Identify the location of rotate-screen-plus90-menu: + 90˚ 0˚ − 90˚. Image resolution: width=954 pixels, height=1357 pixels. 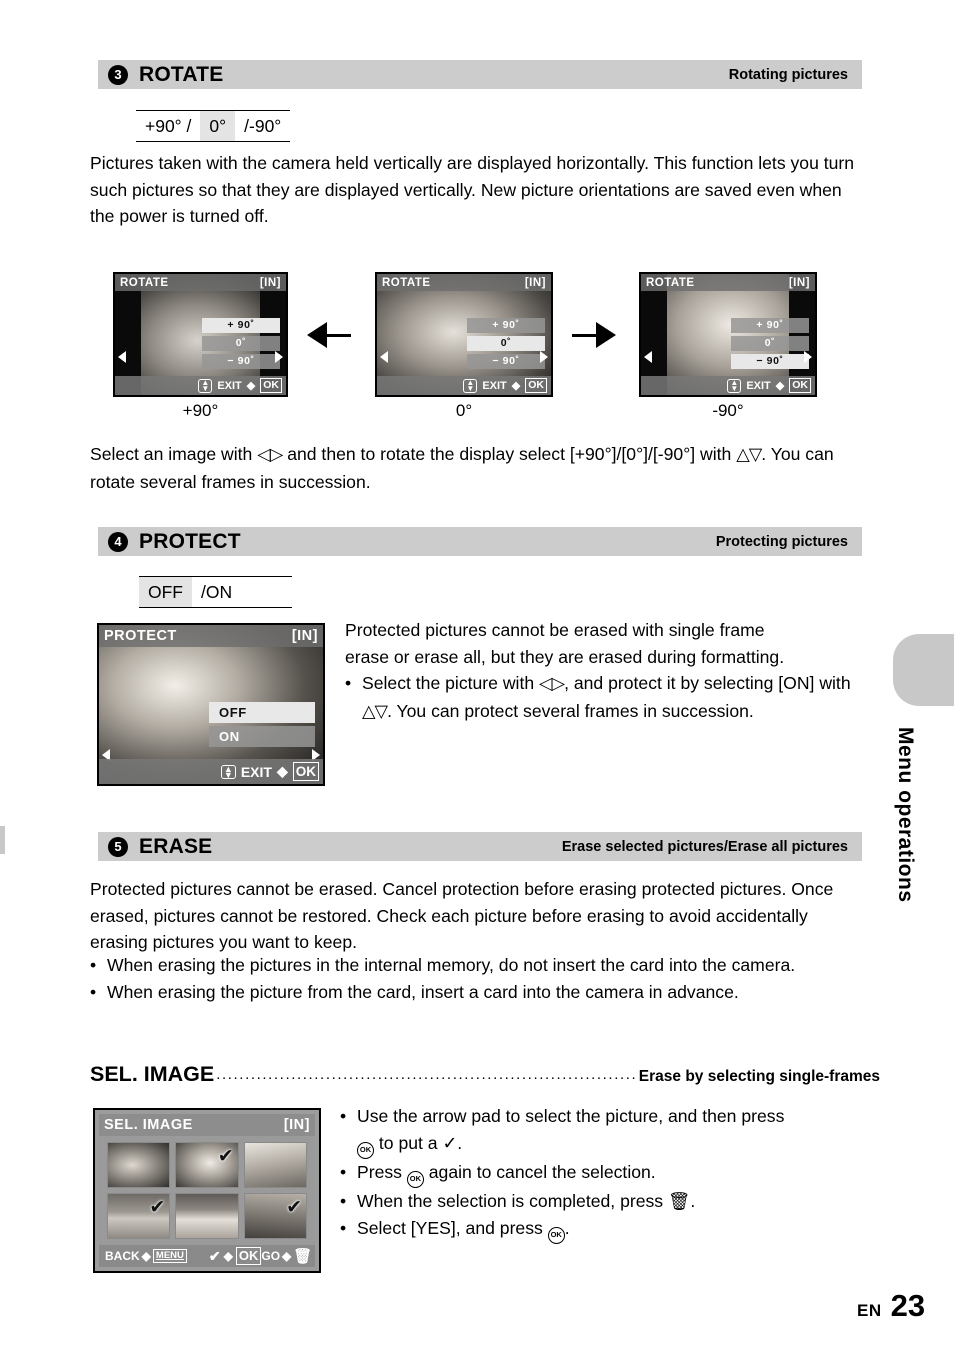
(241, 343).